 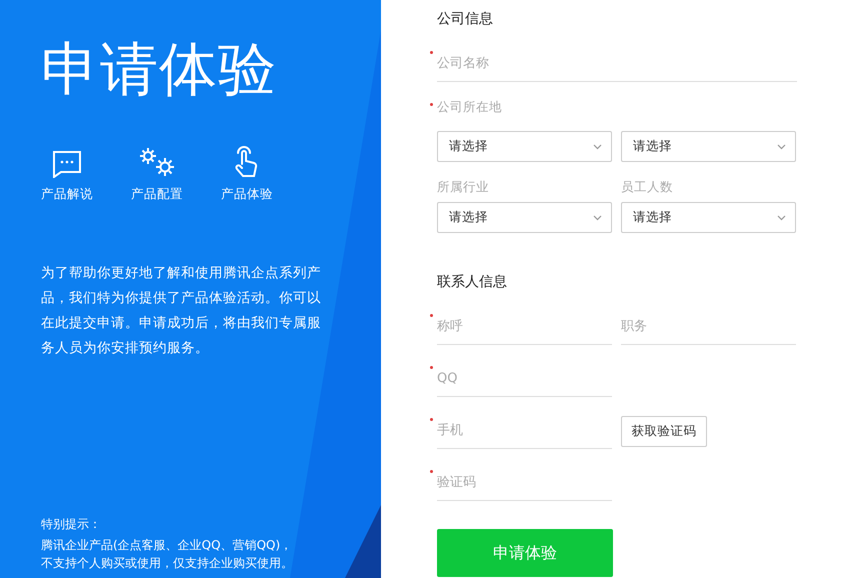 I want to click on get-code-button: 获取验证码, so click(x=664, y=431).